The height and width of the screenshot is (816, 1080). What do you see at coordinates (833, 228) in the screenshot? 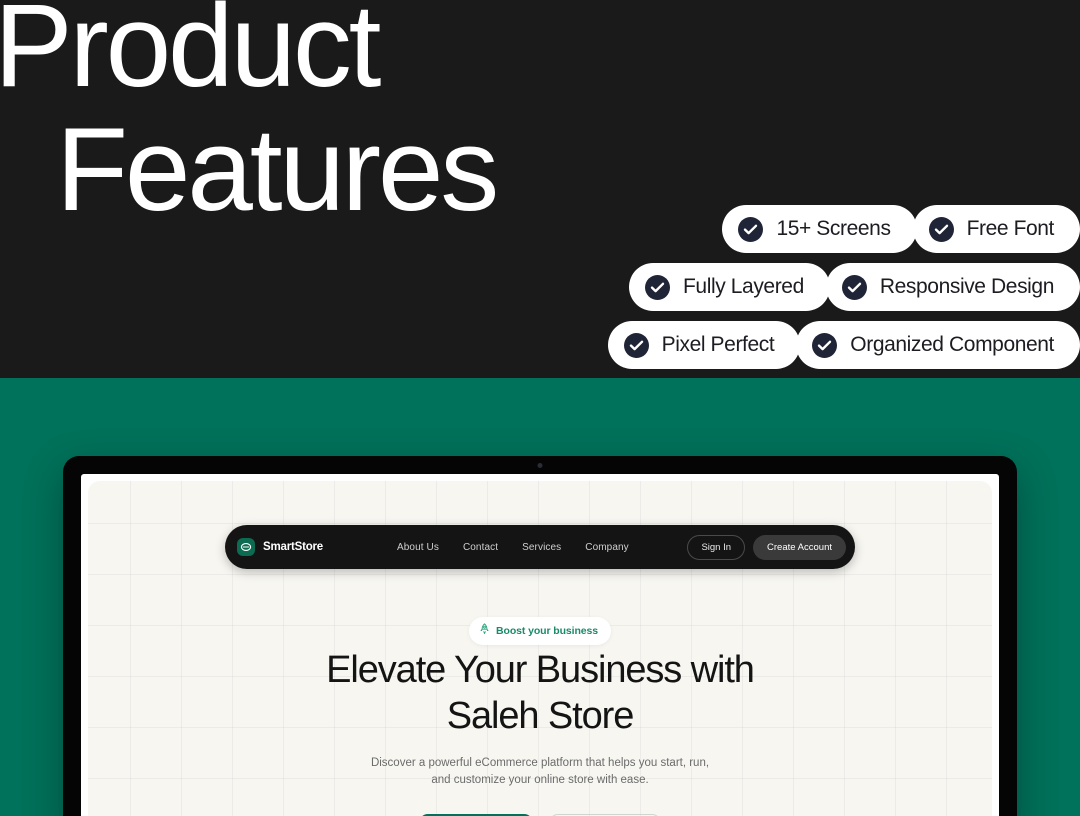
I see `feature-pill-label: 15+ Screens` at bounding box center [833, 228].